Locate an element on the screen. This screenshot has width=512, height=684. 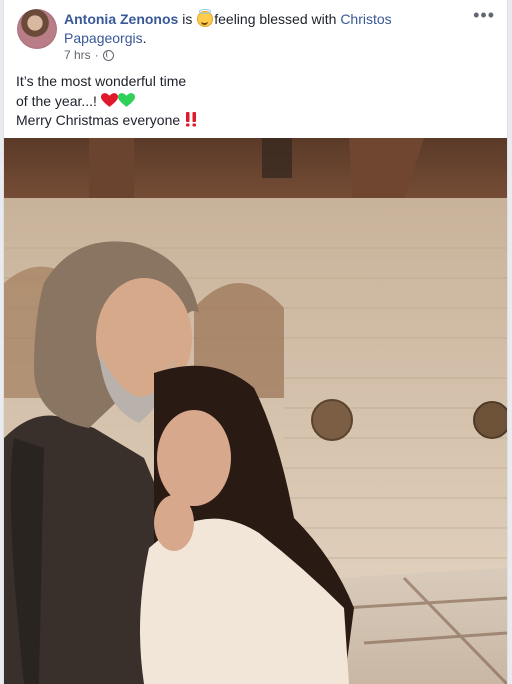
red-heart-icon is located at coordinates (109, 99).